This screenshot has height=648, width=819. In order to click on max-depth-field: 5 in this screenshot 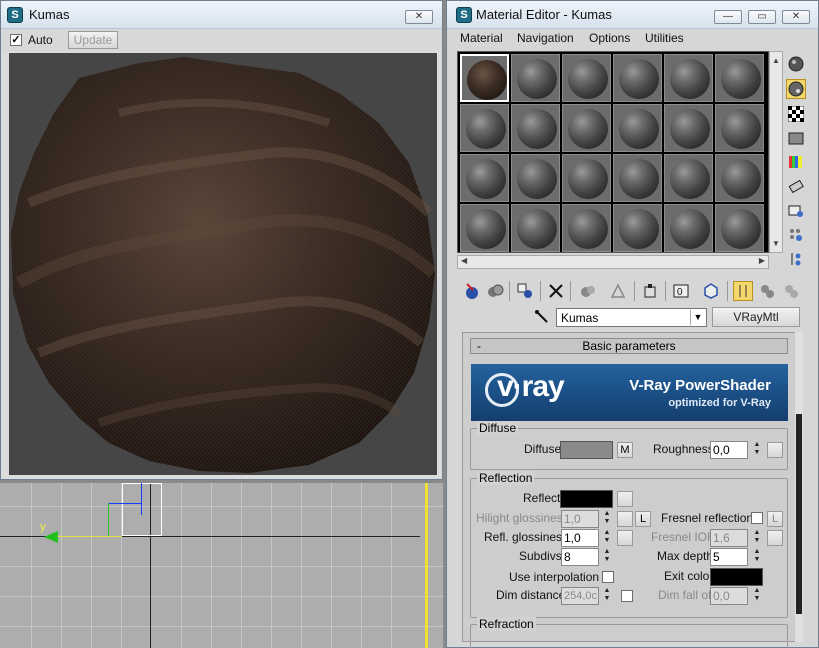, I will do `click(729, 557)`.